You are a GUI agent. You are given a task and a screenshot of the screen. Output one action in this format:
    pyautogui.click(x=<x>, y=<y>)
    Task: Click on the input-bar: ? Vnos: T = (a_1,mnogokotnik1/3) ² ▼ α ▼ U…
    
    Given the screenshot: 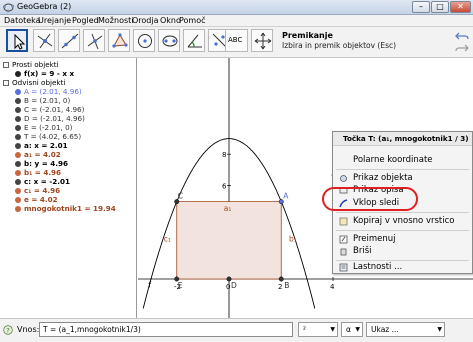 What is the action you would take?
    pyautogui.click(x=236, y=330)
    